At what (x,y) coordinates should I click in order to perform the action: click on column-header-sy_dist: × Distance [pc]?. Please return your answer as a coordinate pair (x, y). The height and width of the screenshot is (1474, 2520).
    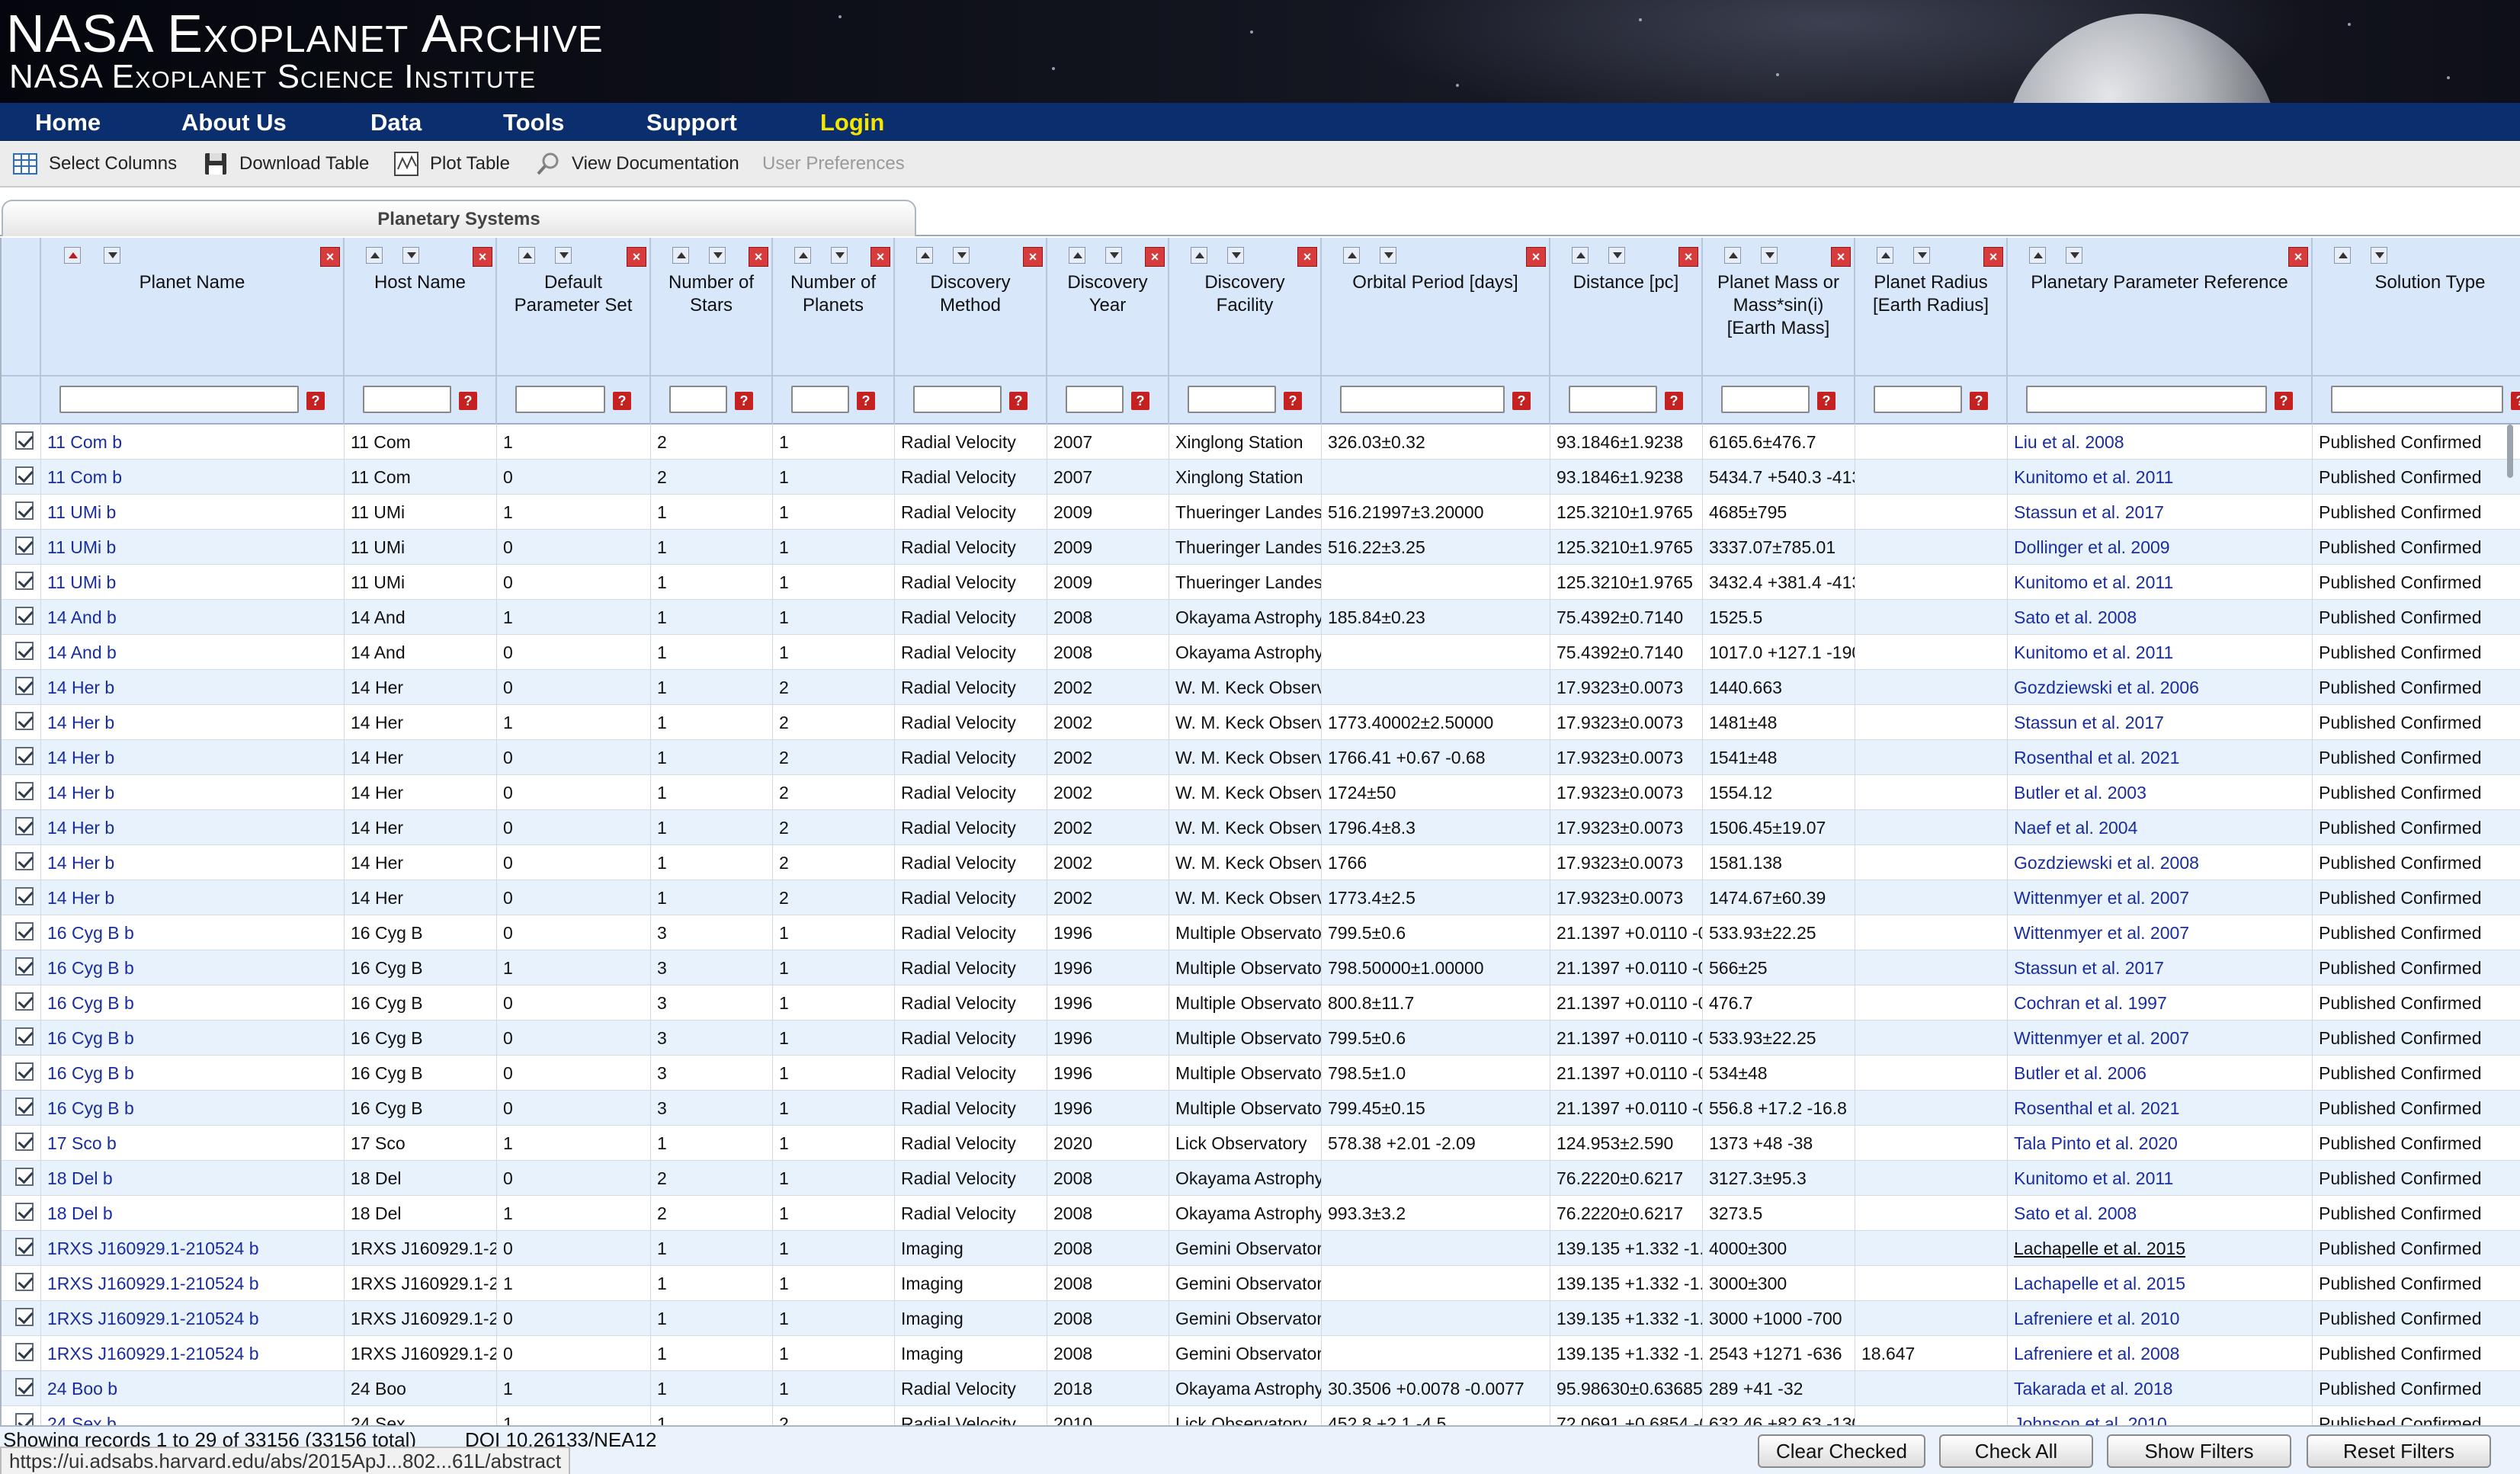
    Looking at the image, I should click on (1626, 331).